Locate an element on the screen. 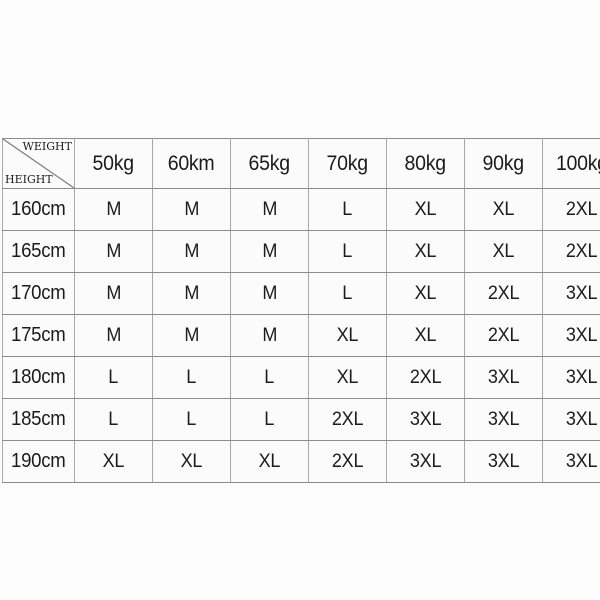  row-header-height: 180cm is located at coordinates (38, 377).